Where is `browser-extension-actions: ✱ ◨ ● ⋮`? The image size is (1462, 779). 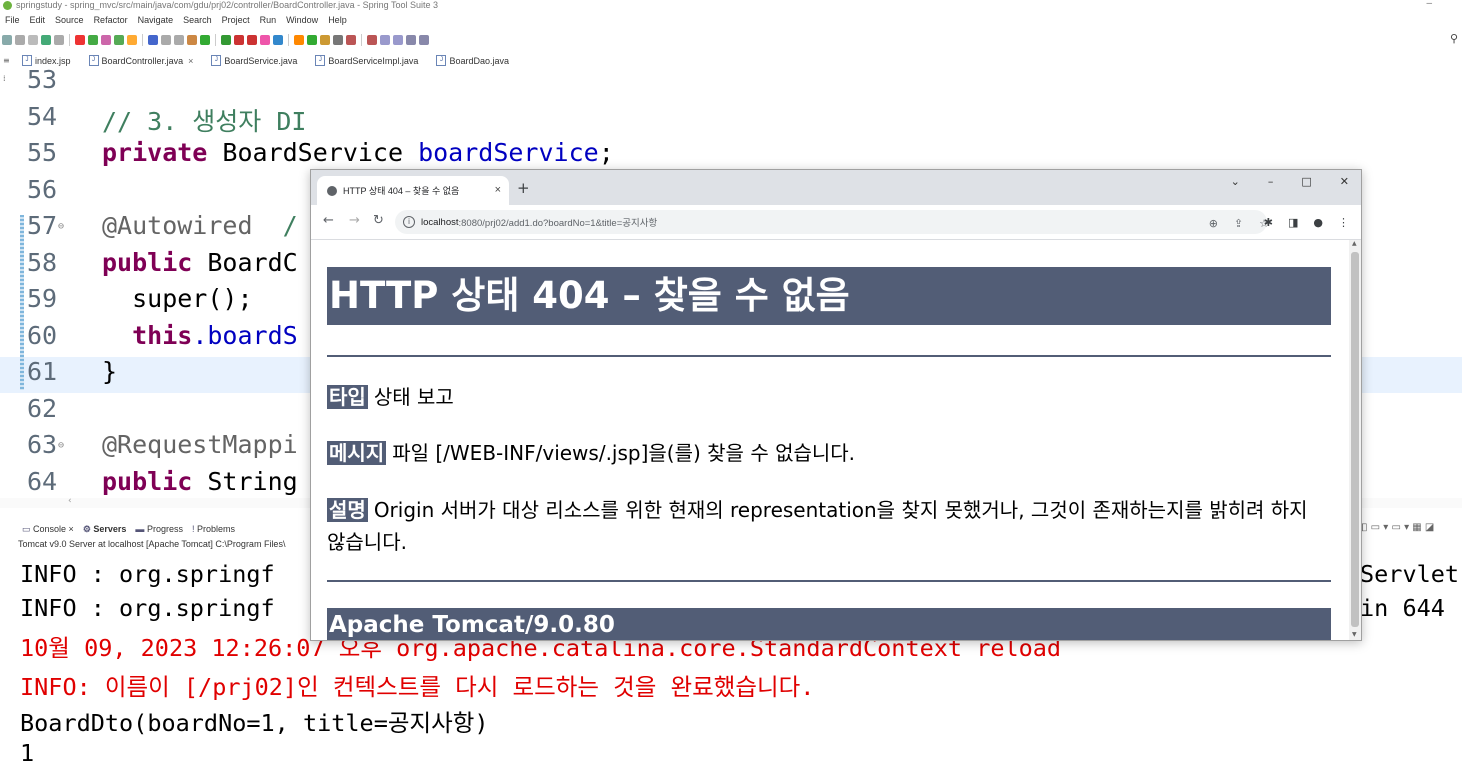 browser-extension-actions: ✱ ◨ ● ⋮ is located at coordinates (1306, 222).